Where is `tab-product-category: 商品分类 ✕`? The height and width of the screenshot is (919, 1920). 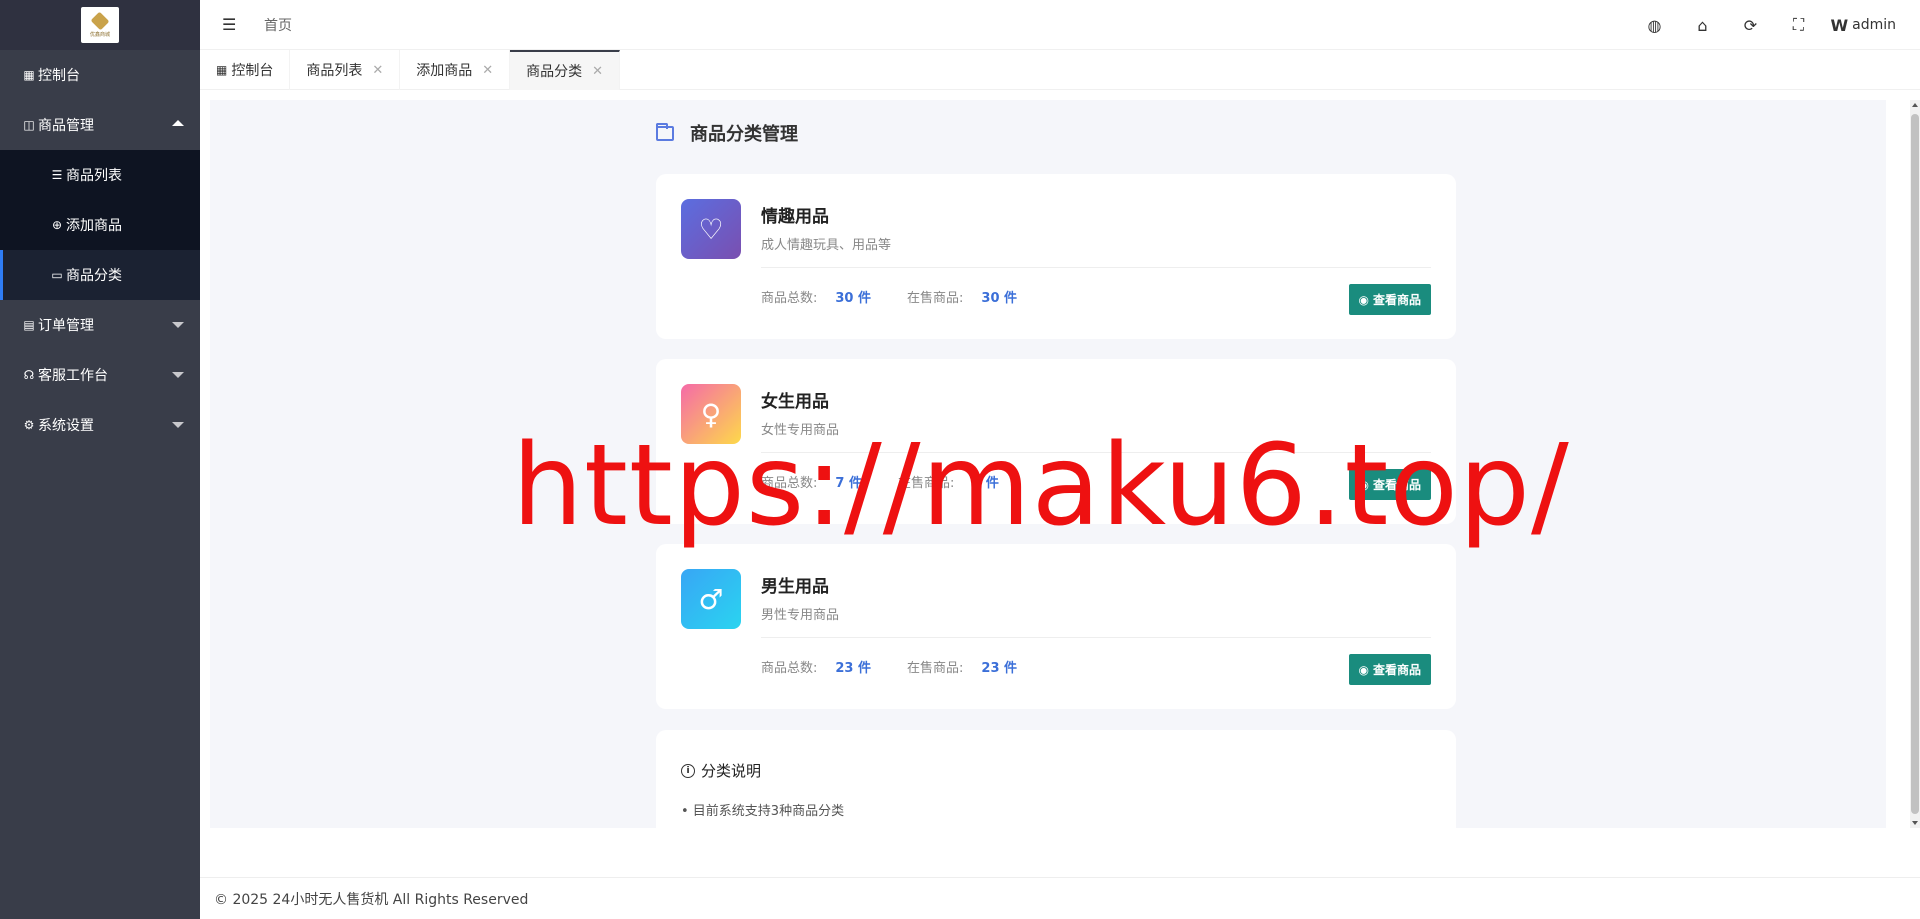
tab-product-category: 商品分类 ✕ is located at coordinates (565, 70).